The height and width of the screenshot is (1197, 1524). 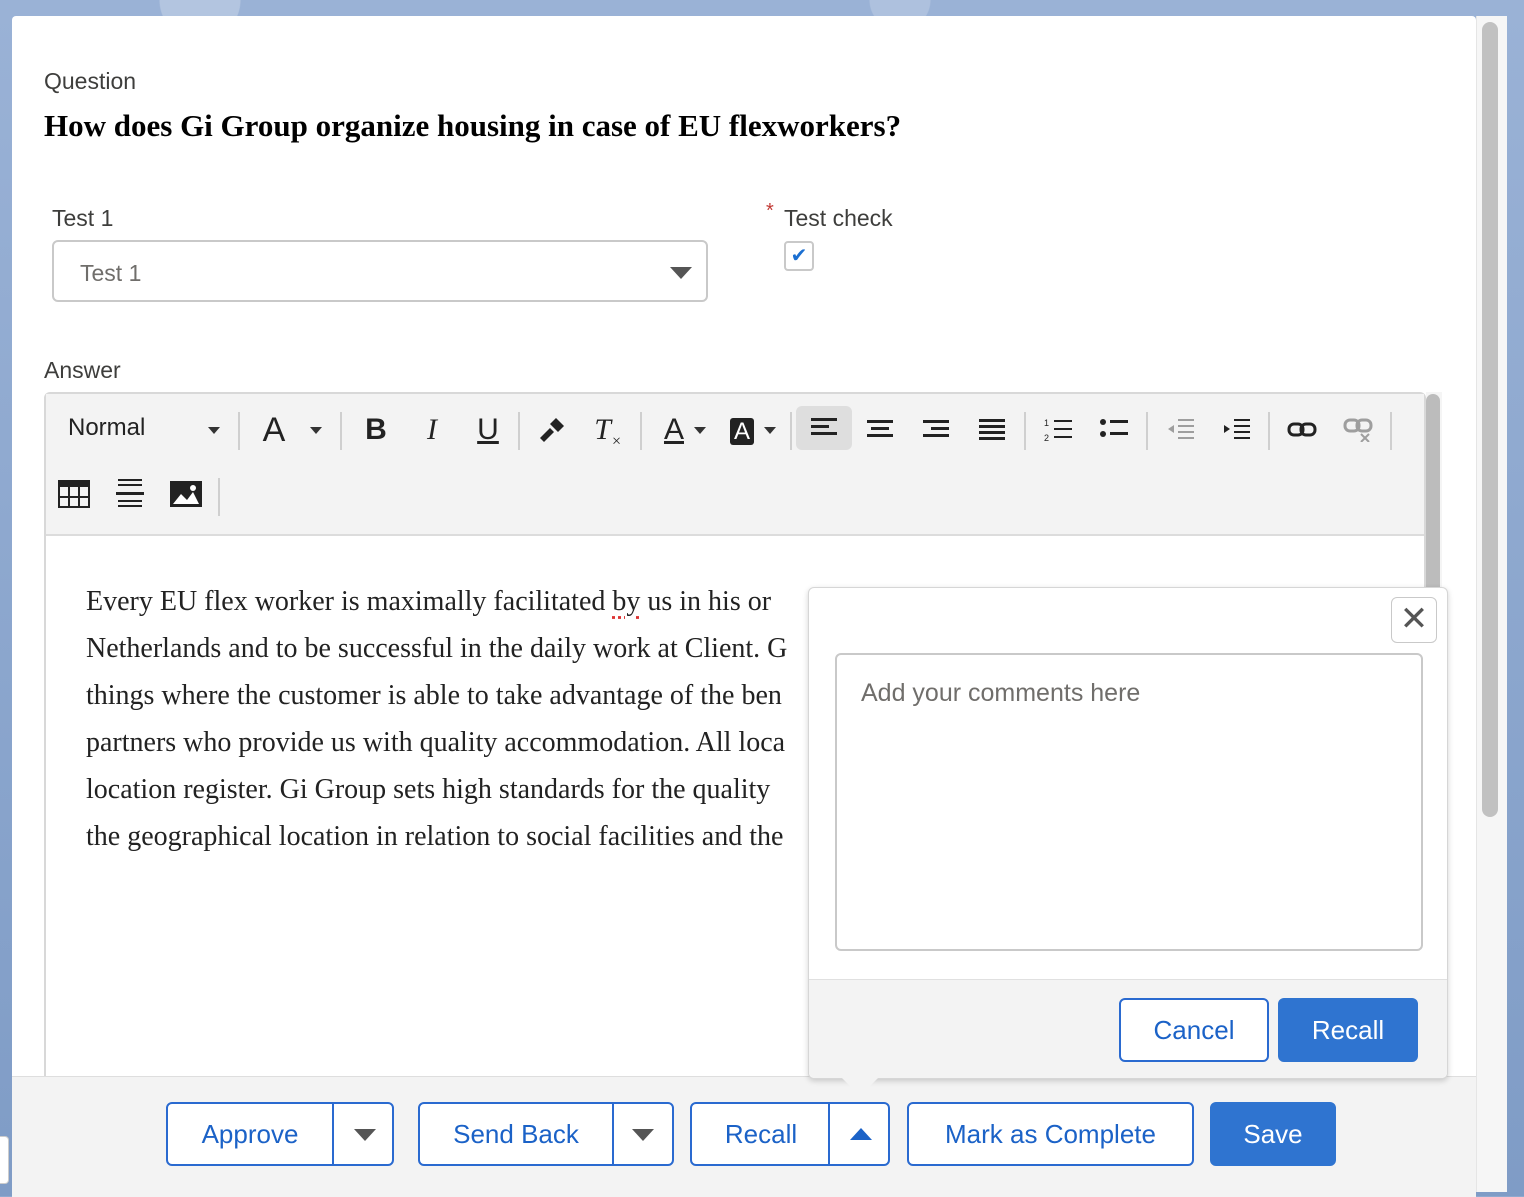 What do you see at coordinates (936, 430) in the screenshot?
I see `align-right-icon` at bounding box center [936, 430].